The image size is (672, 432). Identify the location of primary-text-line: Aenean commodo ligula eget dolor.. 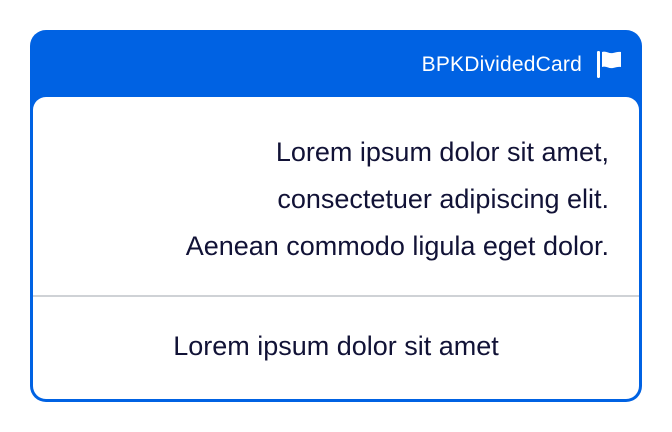
(397, 246).